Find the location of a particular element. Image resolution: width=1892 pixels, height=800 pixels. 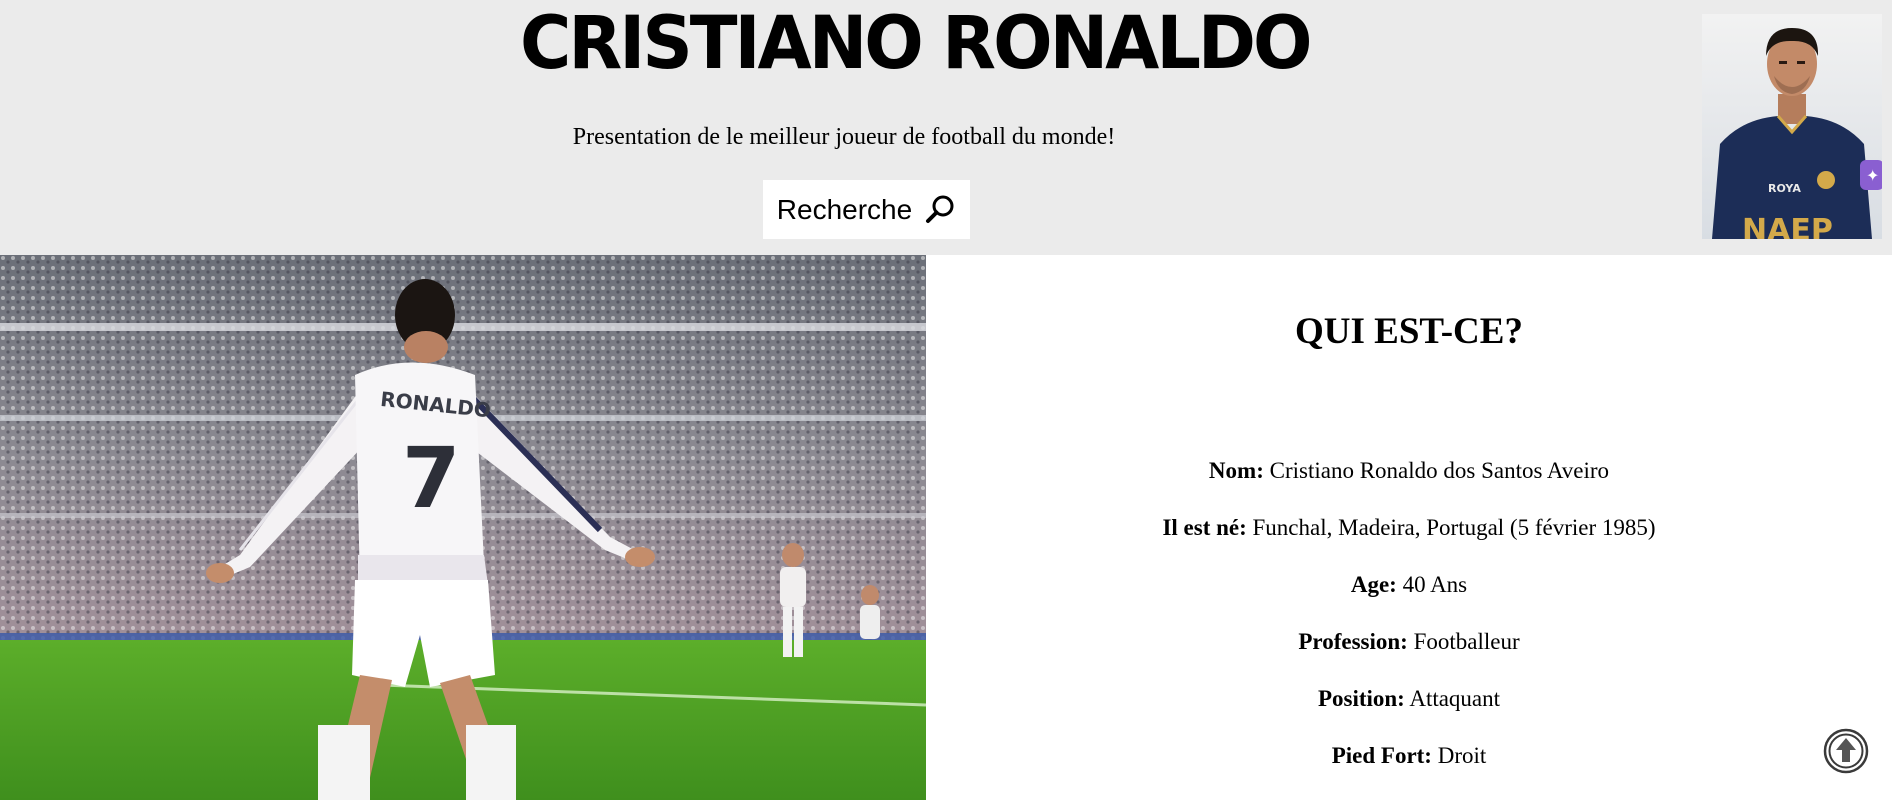

info-heading: QUI EST-CE? is located at coordinates (1409, 331).